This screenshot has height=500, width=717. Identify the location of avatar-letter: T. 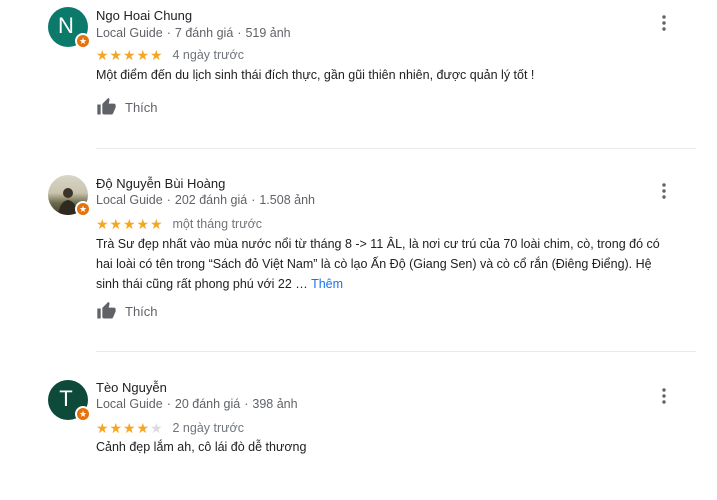
(66, 398).